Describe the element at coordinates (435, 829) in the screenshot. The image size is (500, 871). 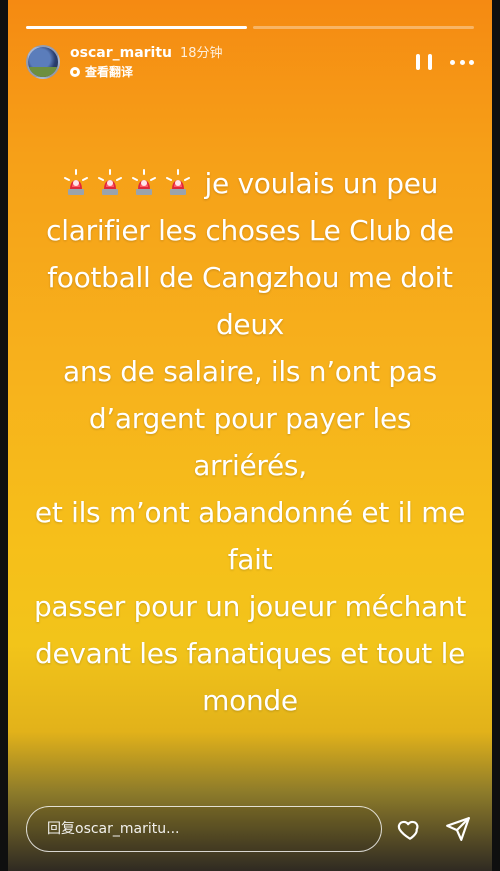
I see `footer-actions` at that location.